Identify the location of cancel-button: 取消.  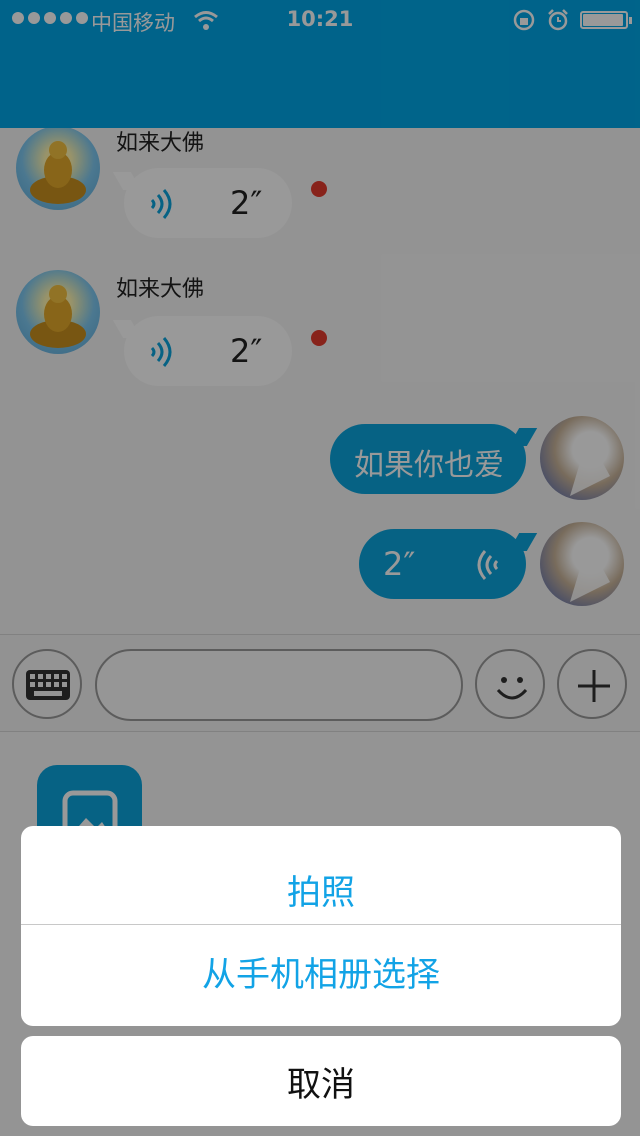
(321, 1081).